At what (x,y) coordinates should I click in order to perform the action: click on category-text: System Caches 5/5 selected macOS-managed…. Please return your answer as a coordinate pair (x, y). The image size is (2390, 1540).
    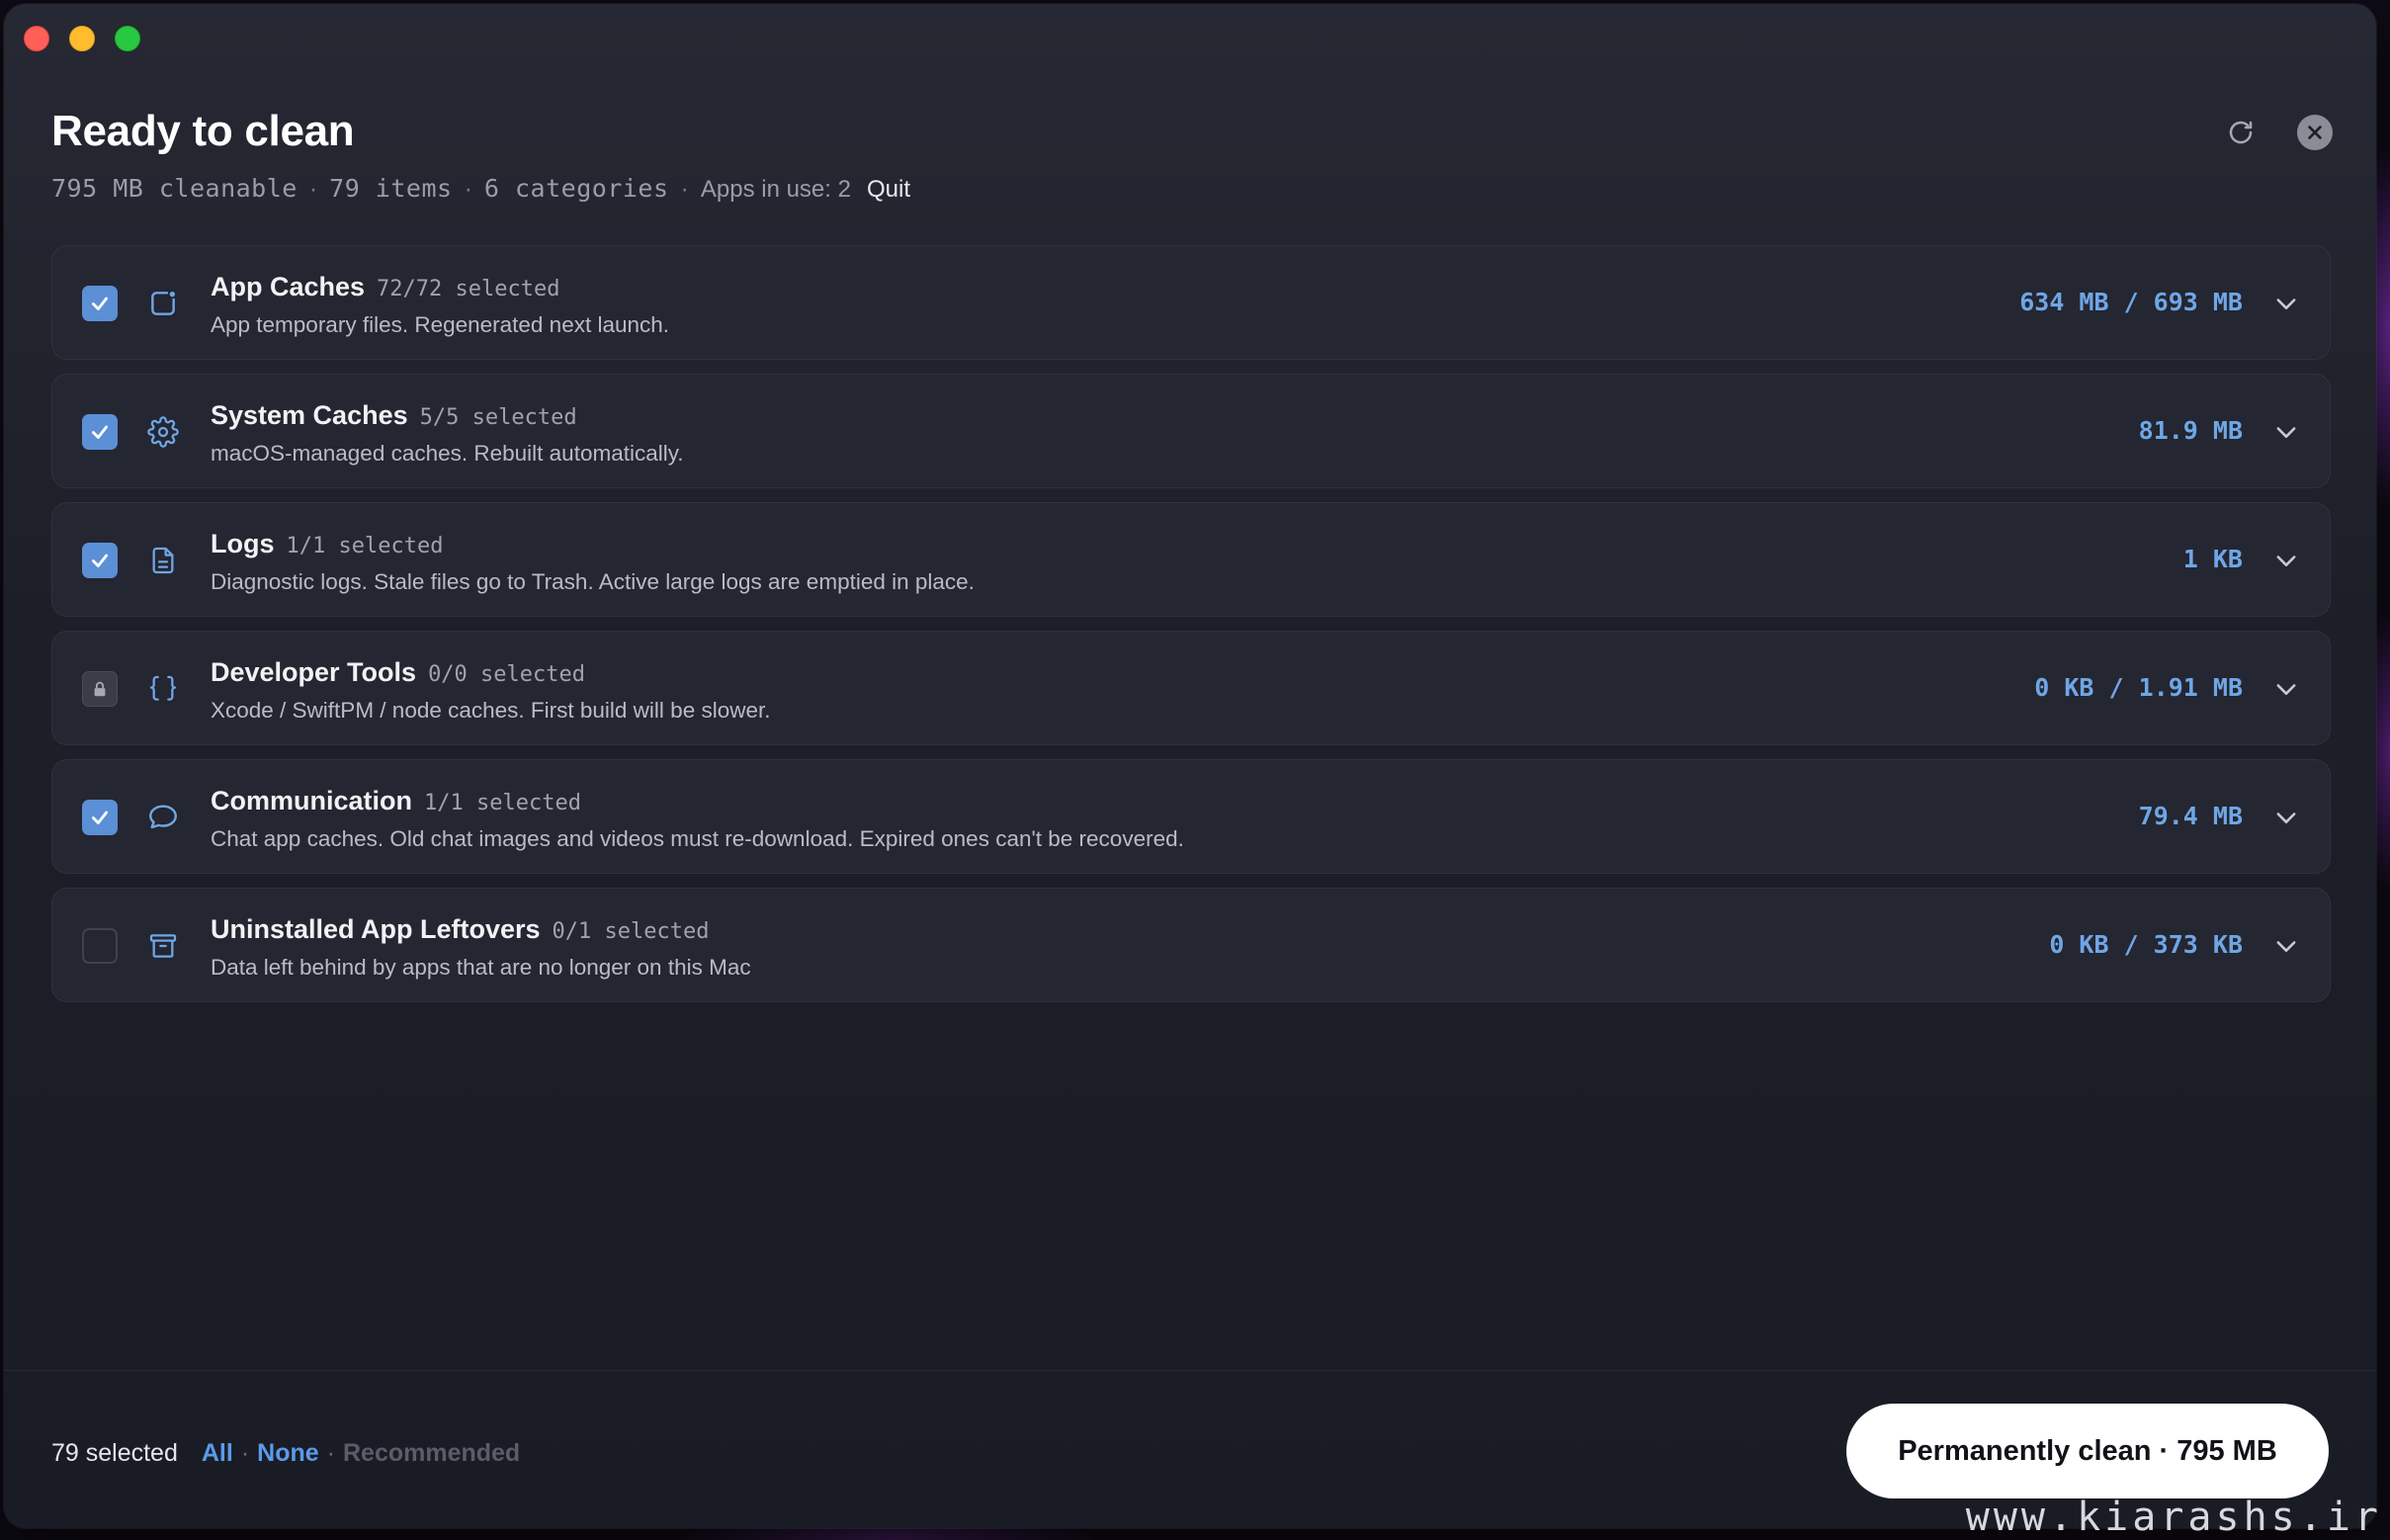
    Looking at the image, I should click on (447, 434).